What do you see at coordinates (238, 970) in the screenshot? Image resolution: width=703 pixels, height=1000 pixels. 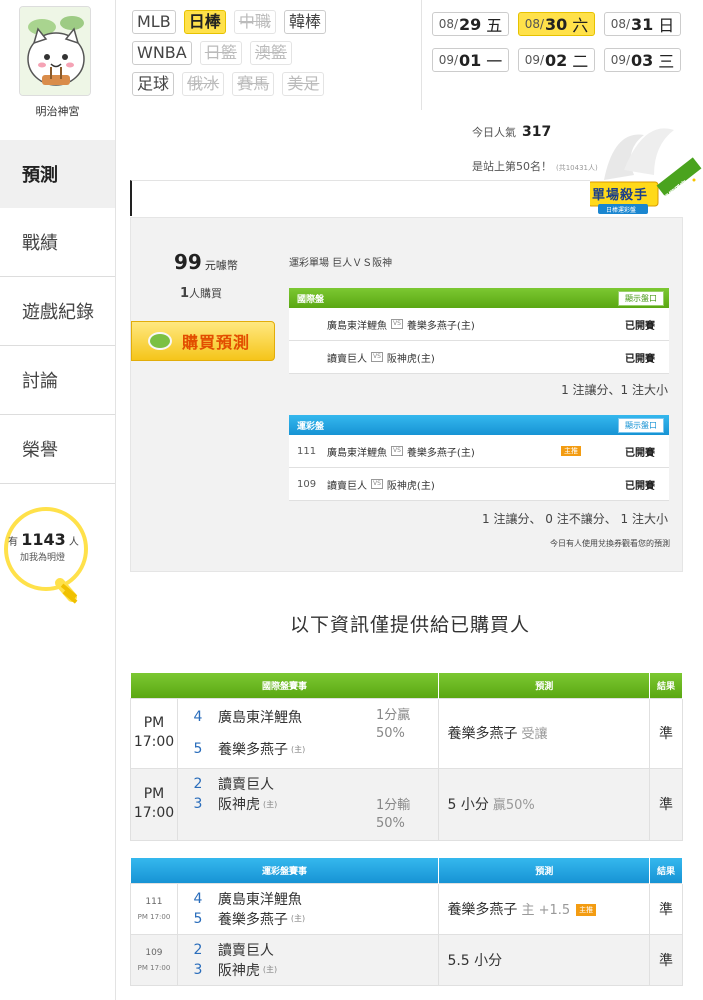 I see `team-name: 阪神虎` at bounding box center [238, 970].